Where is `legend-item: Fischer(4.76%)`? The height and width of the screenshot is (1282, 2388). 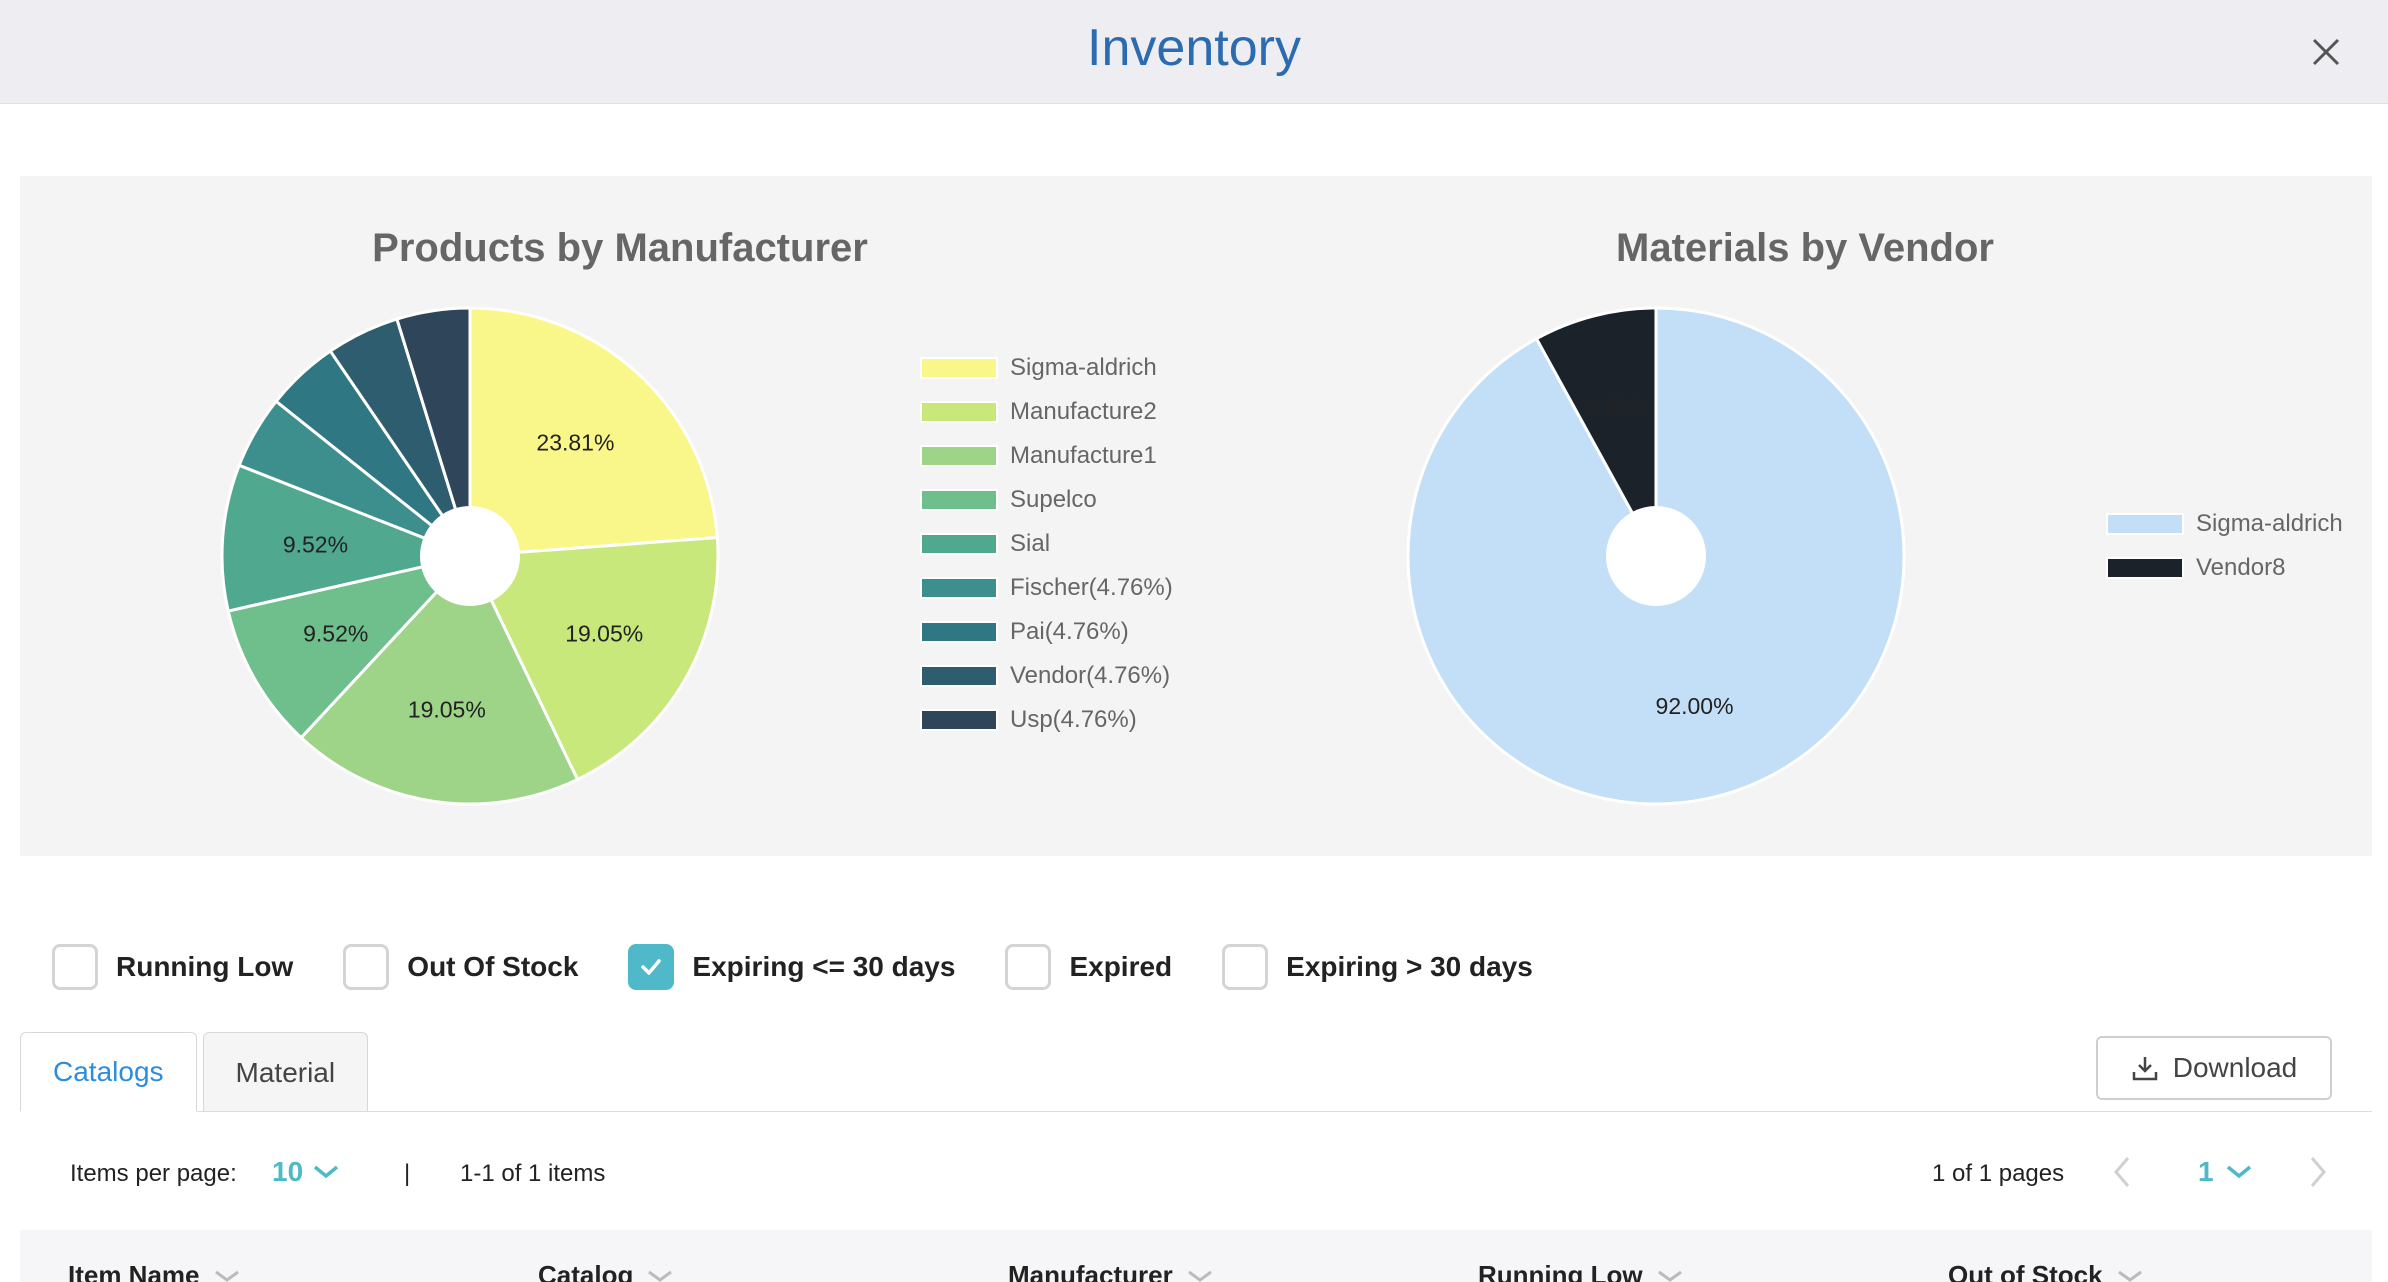 legend-item: Fischer(4.76%) is located at coordinates (1046, 588).